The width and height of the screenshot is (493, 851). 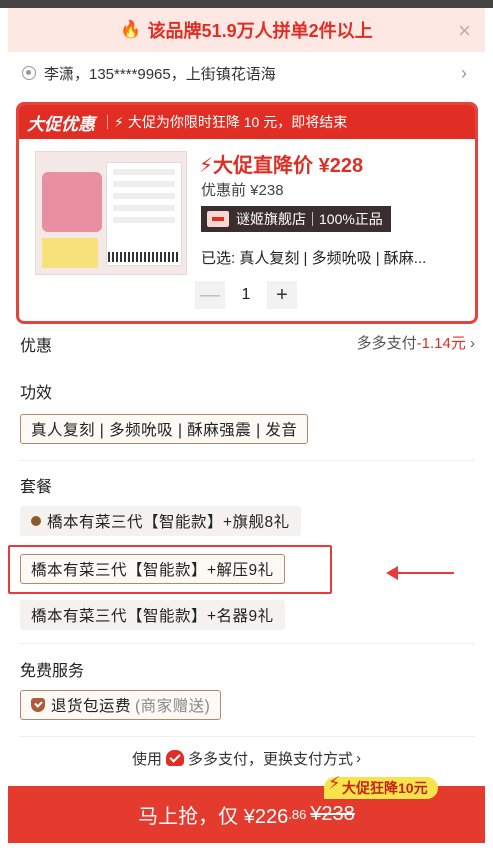 I want to click on barcode, so click(x=143, y=257).